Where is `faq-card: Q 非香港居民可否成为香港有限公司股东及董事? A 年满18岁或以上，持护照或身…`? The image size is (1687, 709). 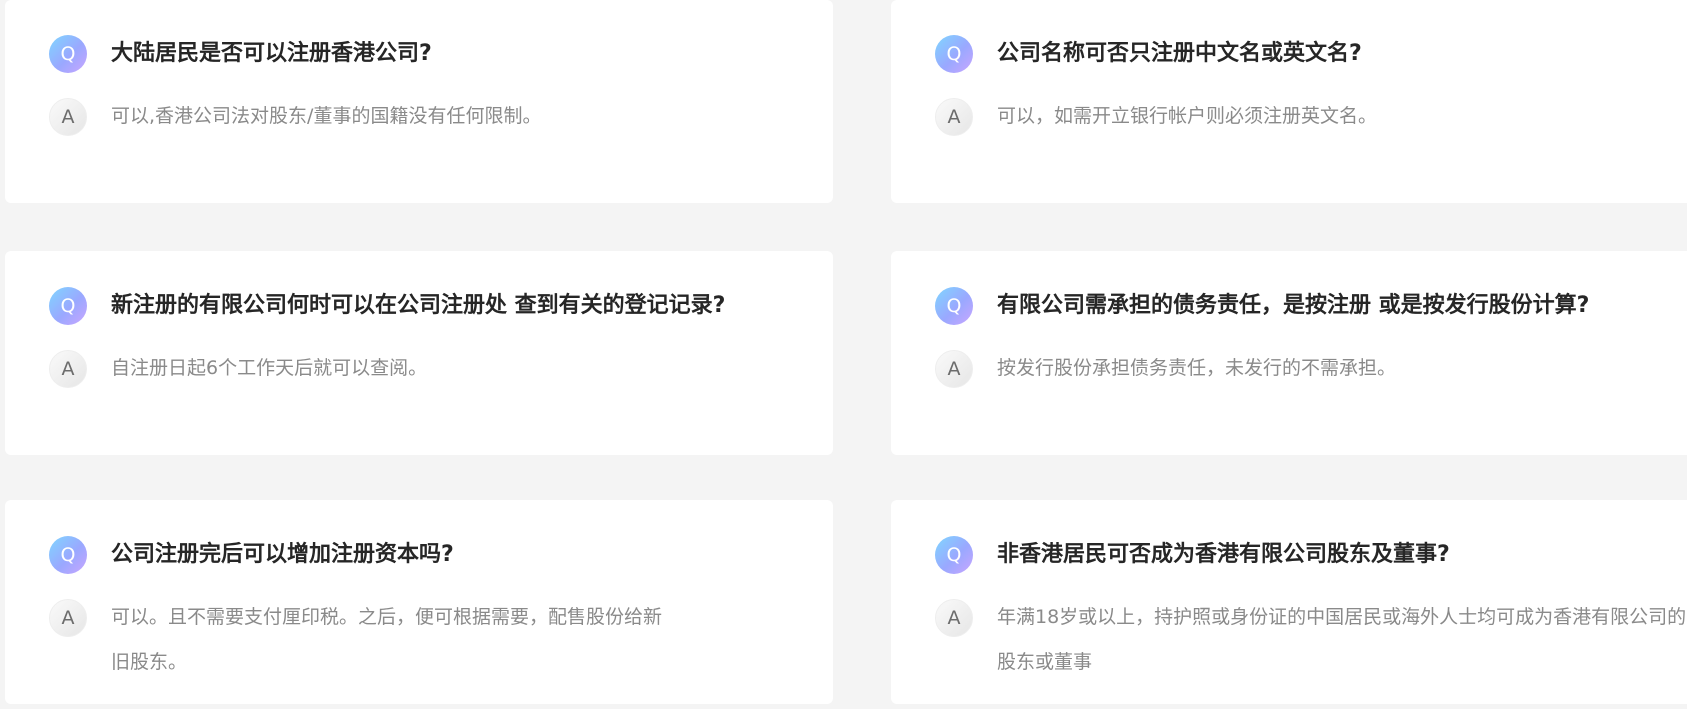
faq-card: Q 非香港居民可否成为香港有限公司股东及董事? A 年满18岁或以上，持护照或身… is located at coordinates (1289, 602).